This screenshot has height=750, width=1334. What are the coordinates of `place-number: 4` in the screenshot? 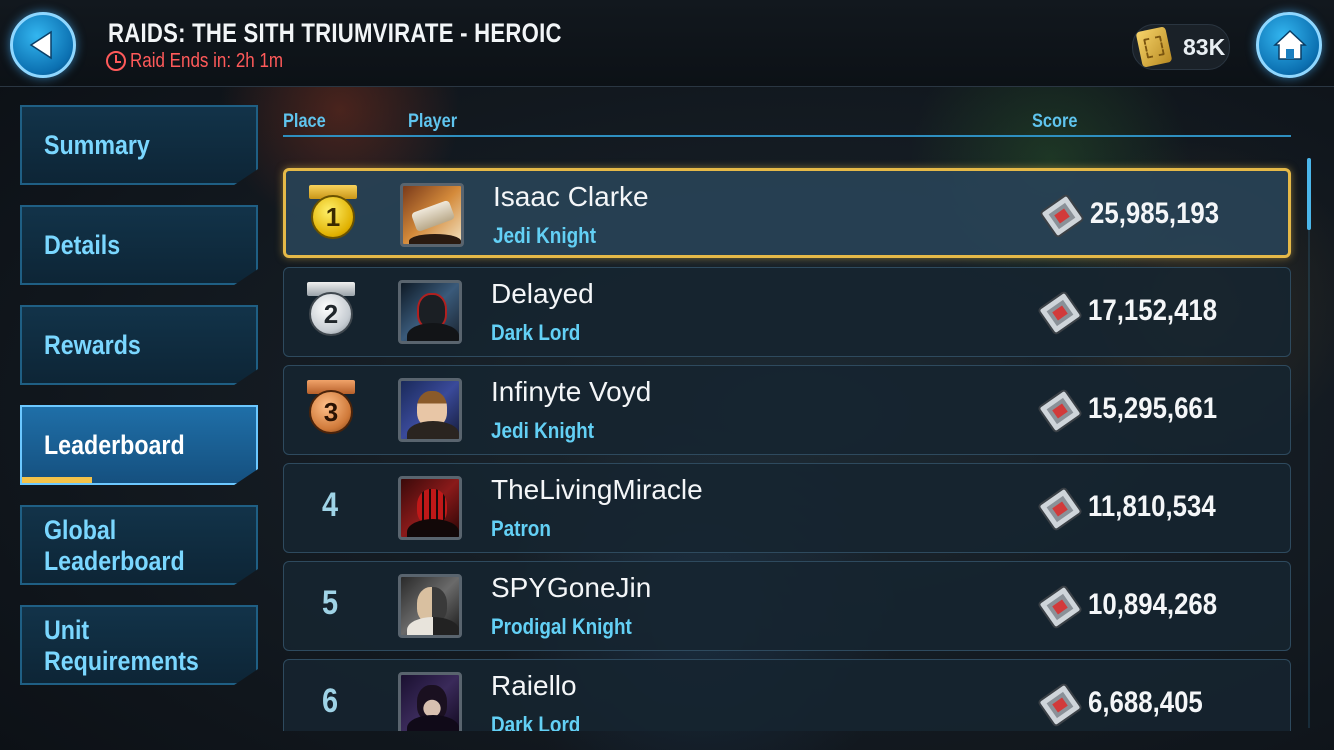 It's located at (330, 505).